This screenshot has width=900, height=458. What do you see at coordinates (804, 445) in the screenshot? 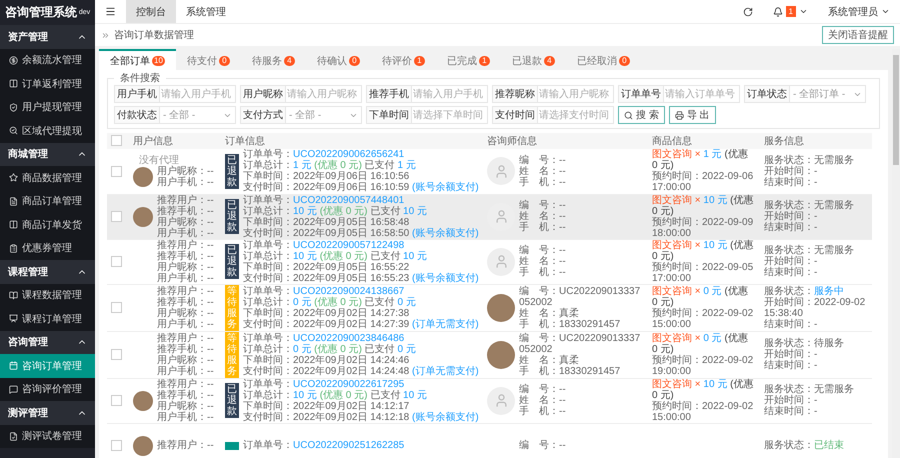
I see `service-info-text: 服务状态：已结束` at bounding box center [804, 445].